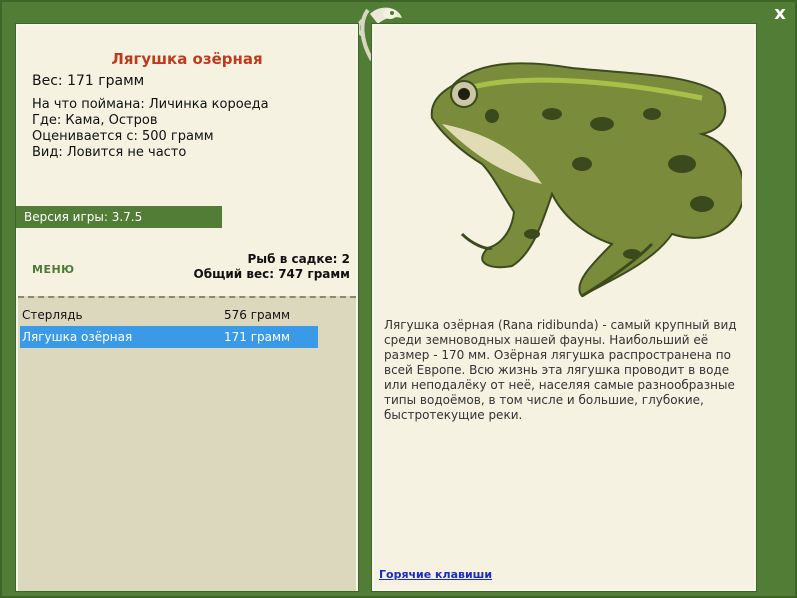 The height and width of the screenshot is (598, 797). Describe the element at coordinates (169, 315) in the screenshot. I see `list-item: Стерлядь 576 грамм` at that location.